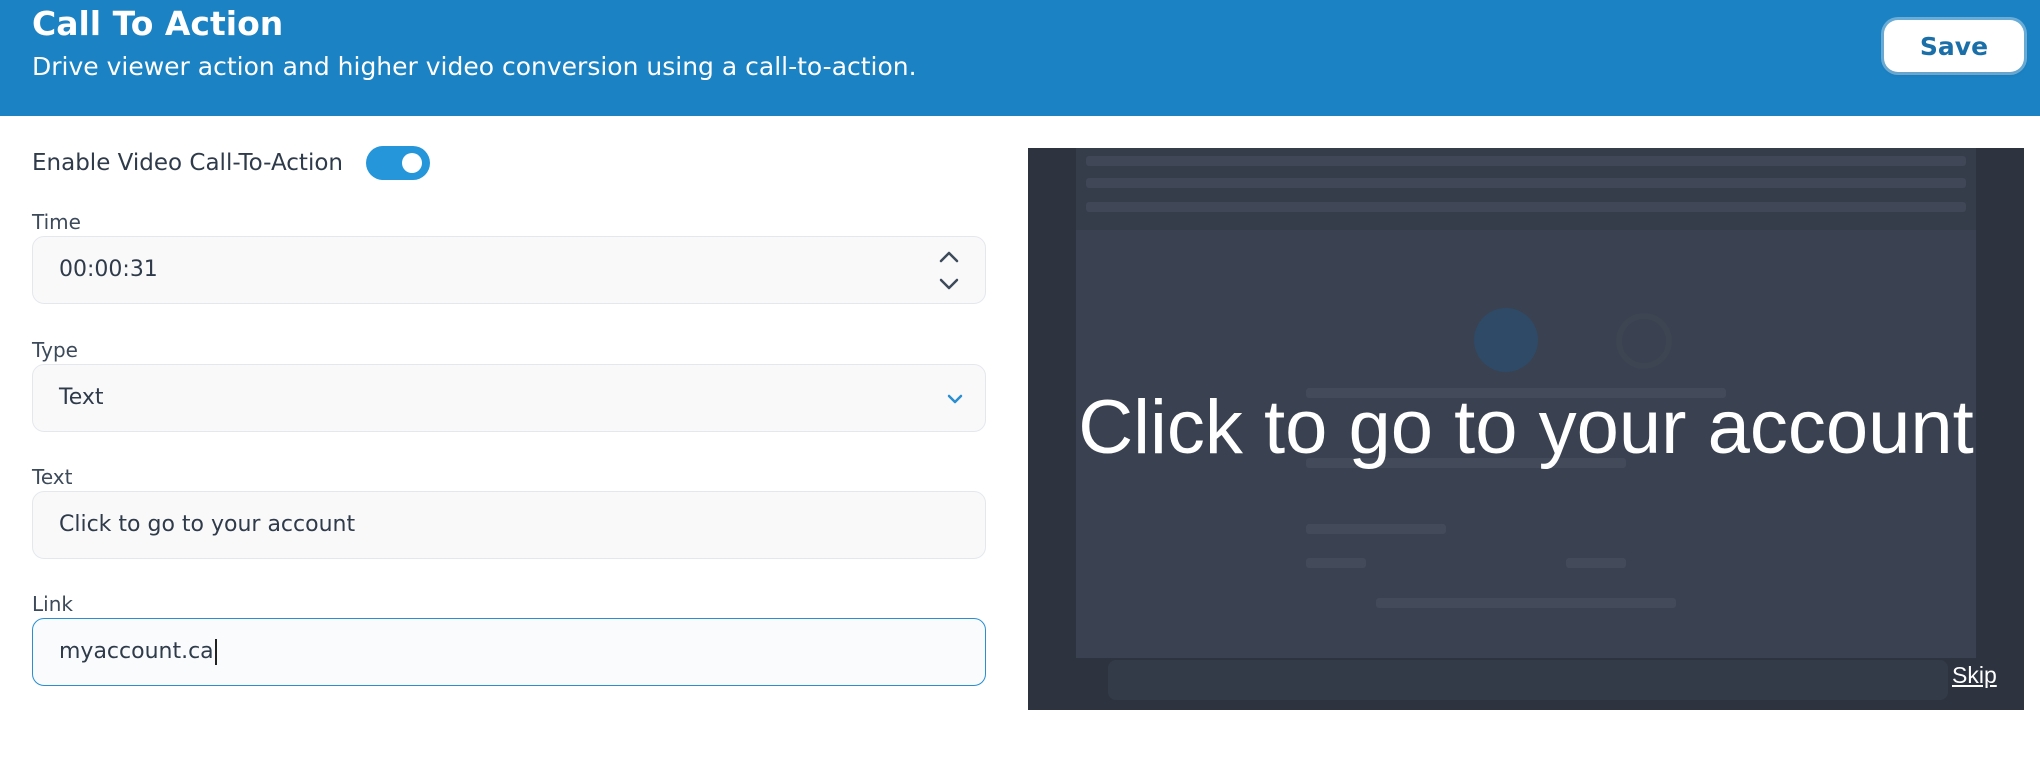 This screenshot has height=780, width=2040. I want to click on cta-text-input: Click to go to your account, so click(509, 525).